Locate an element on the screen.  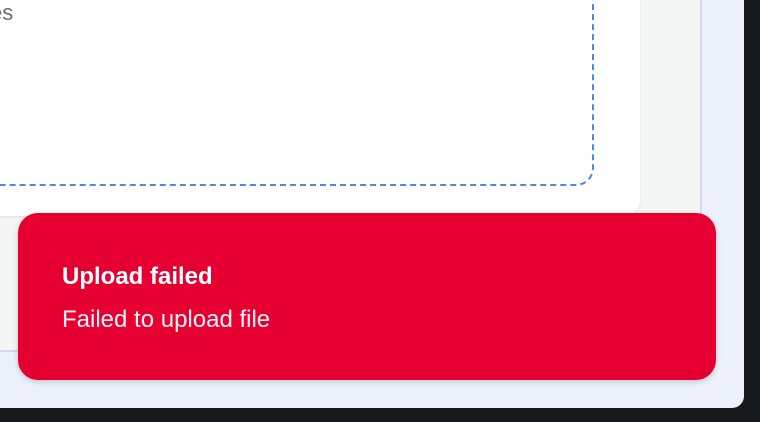
drop-zone-hint-text: es is located at coordinates (7, 12).